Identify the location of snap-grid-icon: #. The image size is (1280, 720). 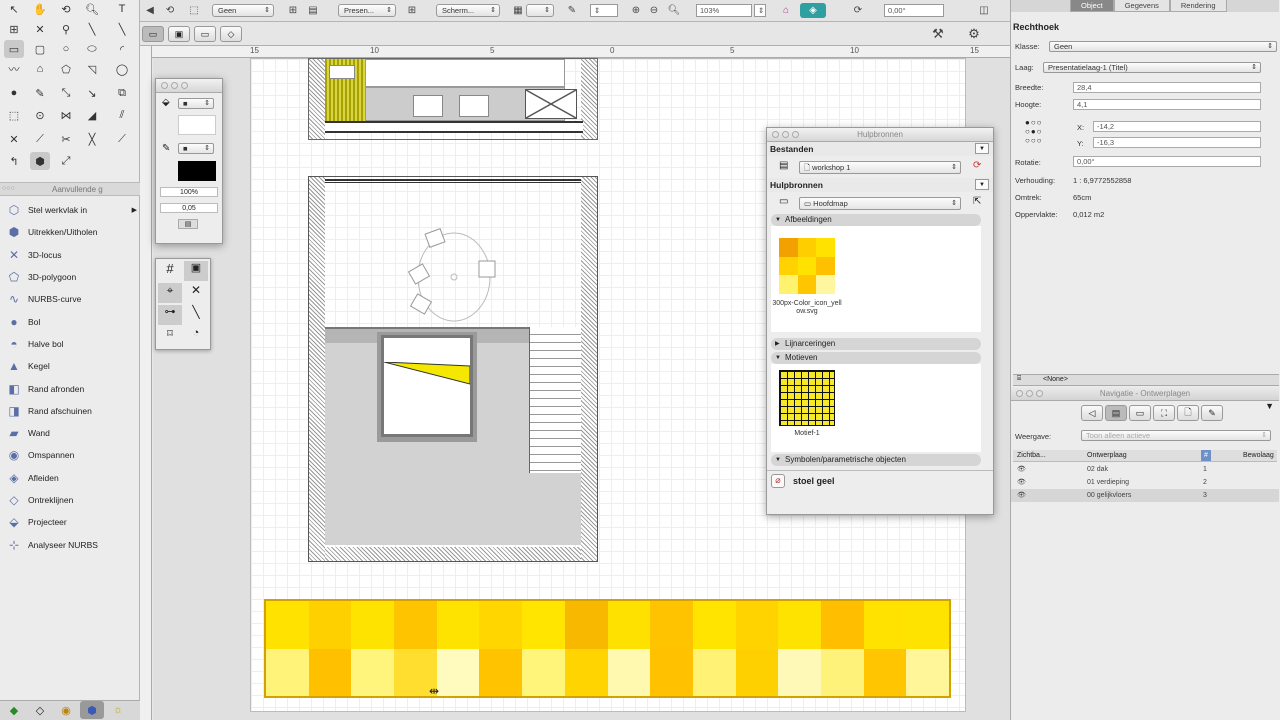
(170, 271).